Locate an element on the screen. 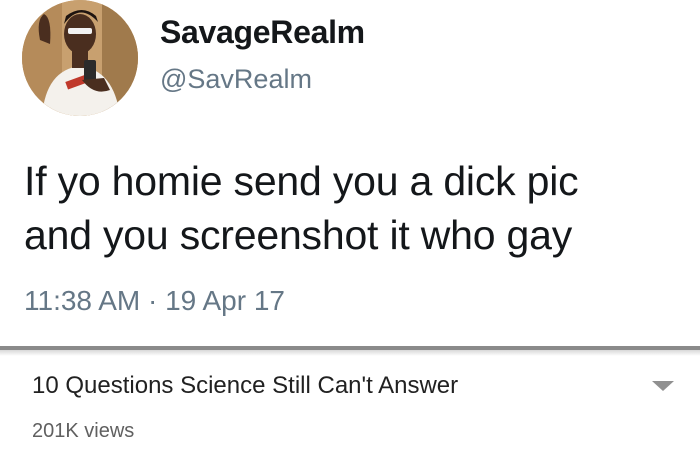 The height and width of the screenshot is (467, 700). view-count: 201K views is located at coordinates (83, 431).